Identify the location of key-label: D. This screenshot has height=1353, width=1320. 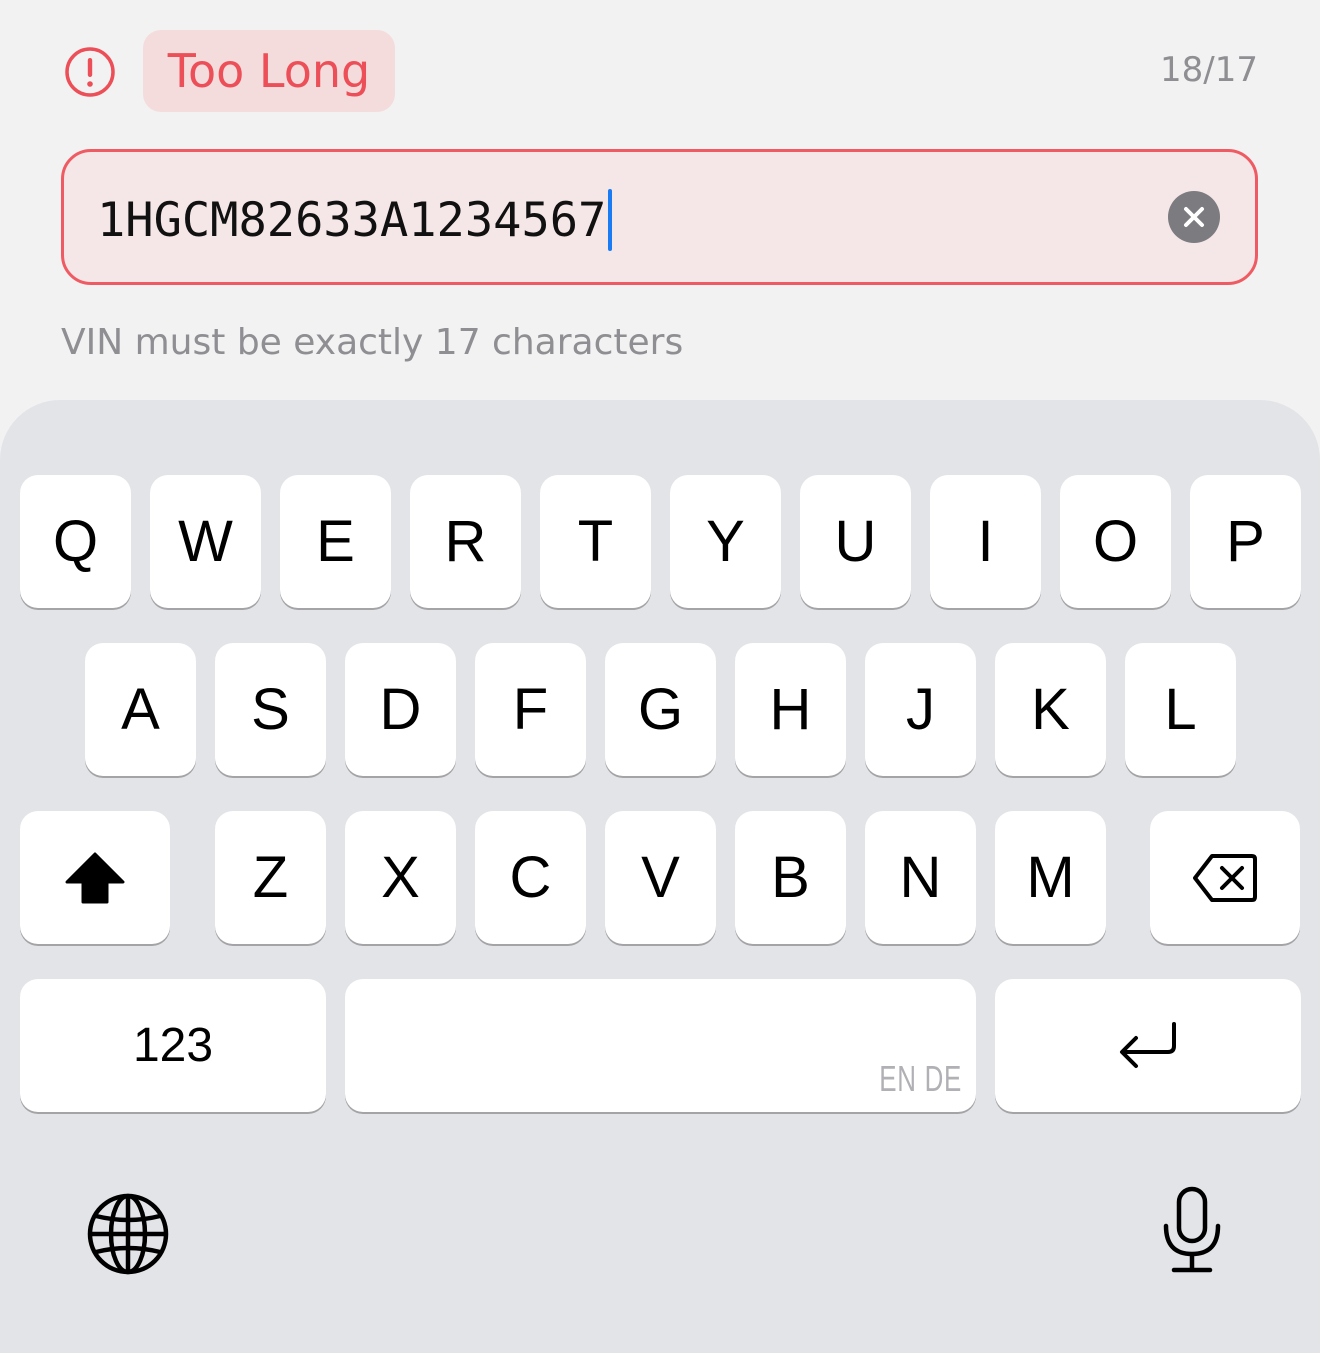
(400, 709).